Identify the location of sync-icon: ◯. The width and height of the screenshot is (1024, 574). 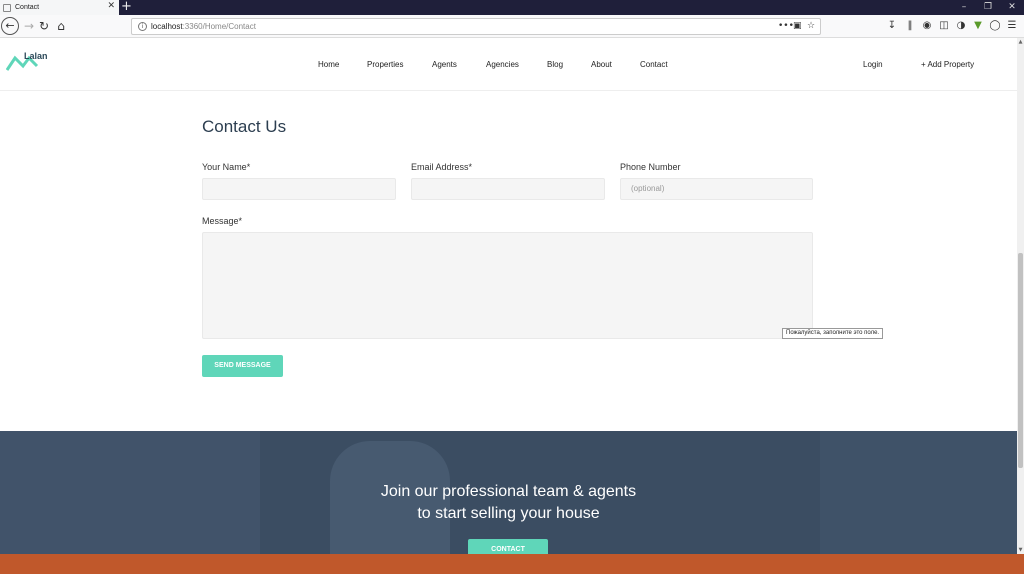
(995, 26).